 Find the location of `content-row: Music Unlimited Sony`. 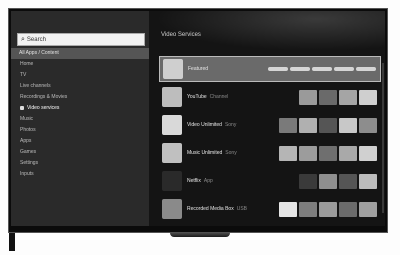

content-row: Music Unlimited Sony is located at coordinates (270, 153).